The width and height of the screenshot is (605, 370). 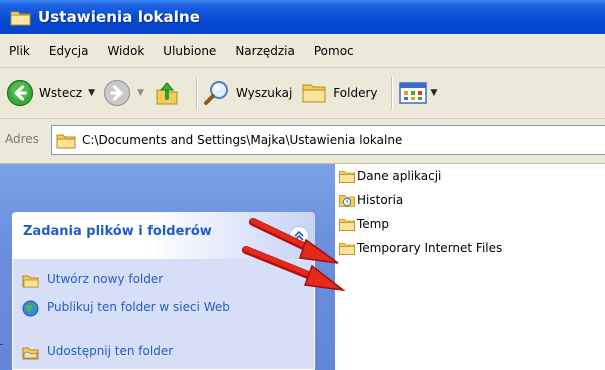 I want to click on file-item-dane-aplikacji: Dane aplikacji, so click(x=390, y=176).